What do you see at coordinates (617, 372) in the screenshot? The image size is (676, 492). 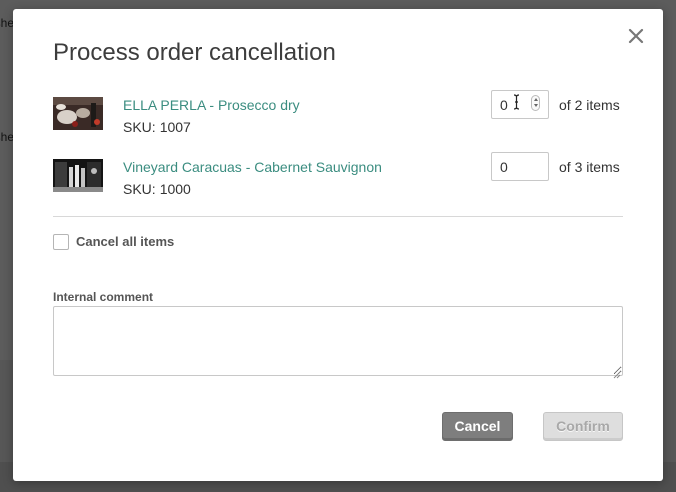 I see `resize-handle-icon` at bounding box center [617, 372].